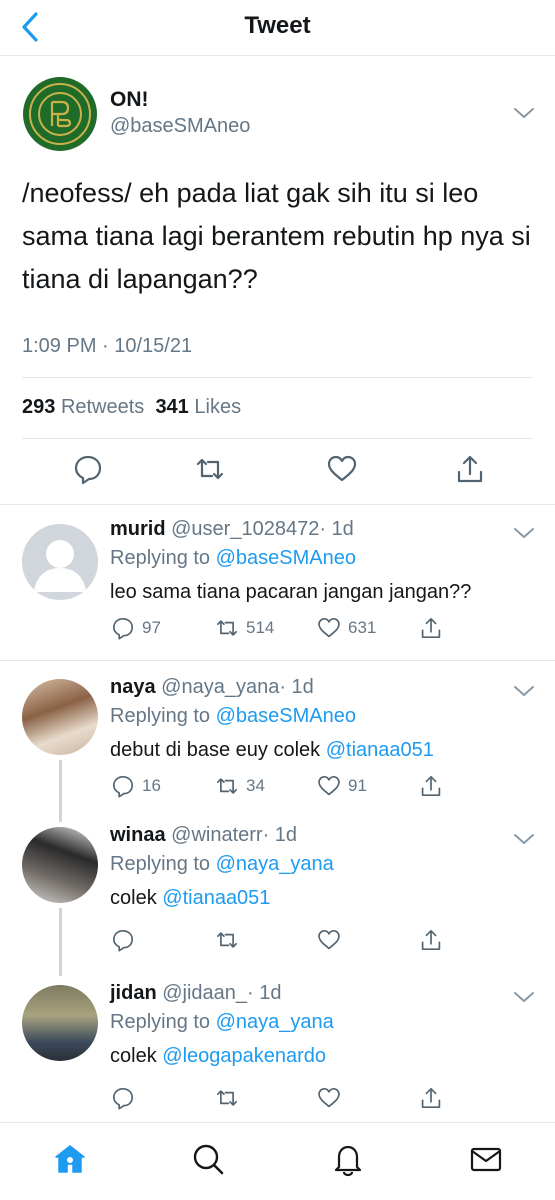 This screenshot has width=555, height=1200. Describe the element at coordinates (357, 785) in the screenshot. I see `like-count: 91` at that location.